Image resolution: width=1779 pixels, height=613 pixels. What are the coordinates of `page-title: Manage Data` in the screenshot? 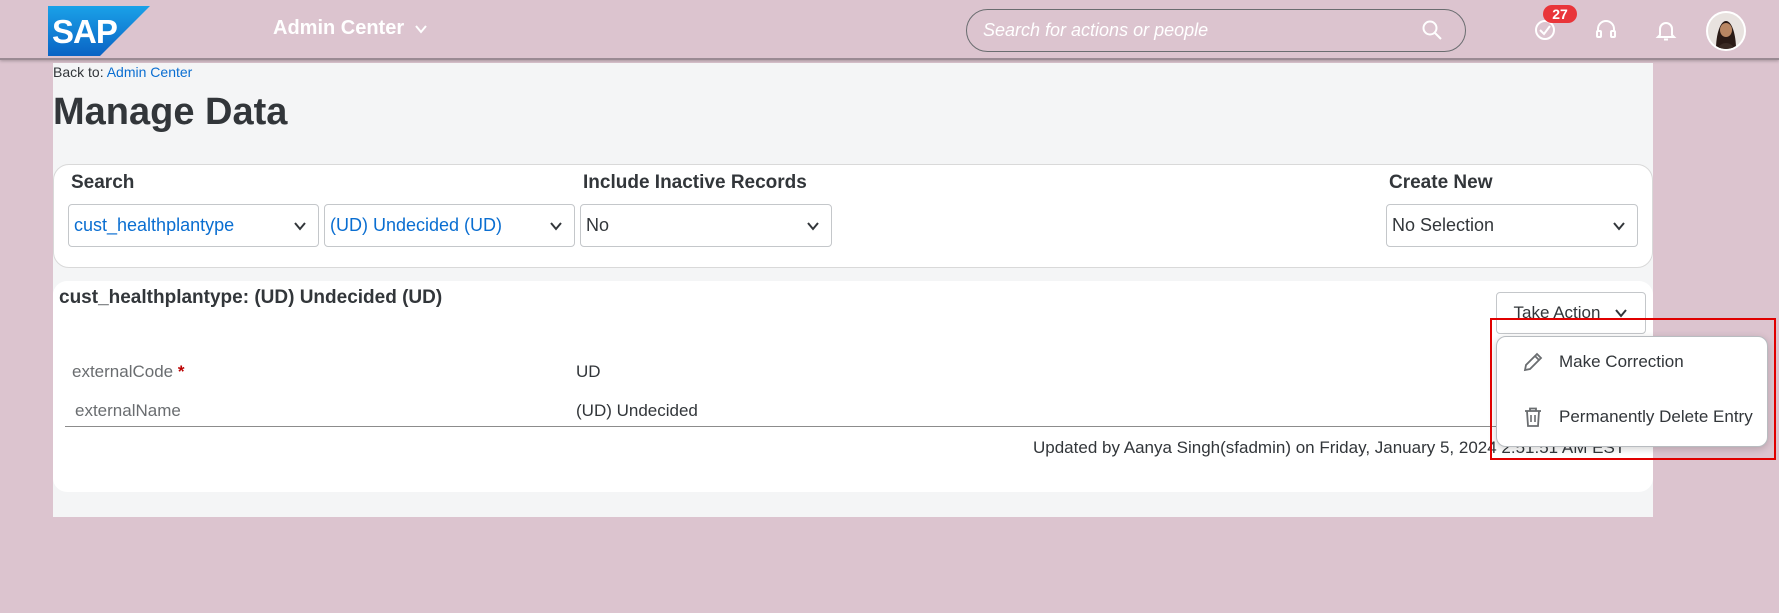 It's located at (170, 112).